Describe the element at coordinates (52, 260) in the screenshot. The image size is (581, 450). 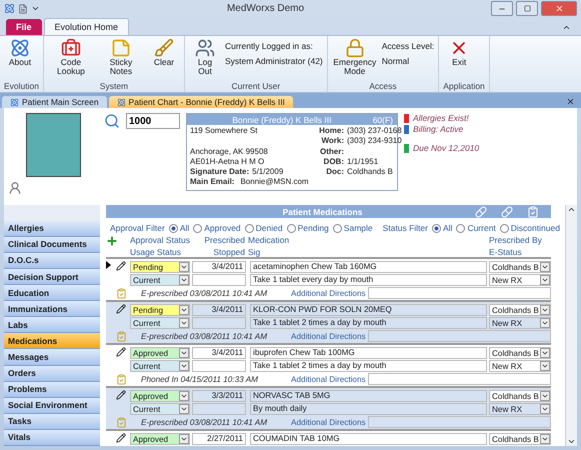
I see `sidebar-item: D.O.C.s` at that location.